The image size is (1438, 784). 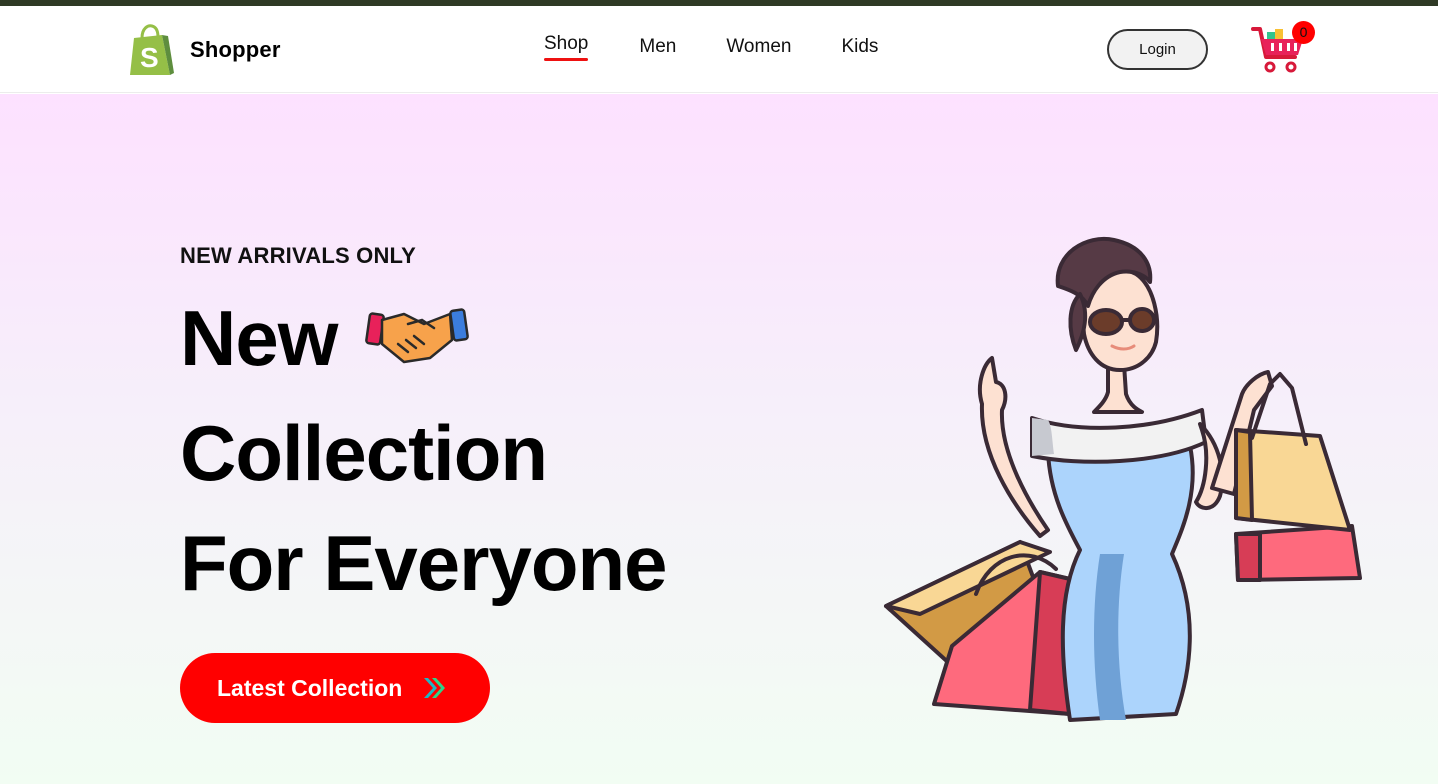 I want to click on handshake-icon, so click(x=417, y=336).